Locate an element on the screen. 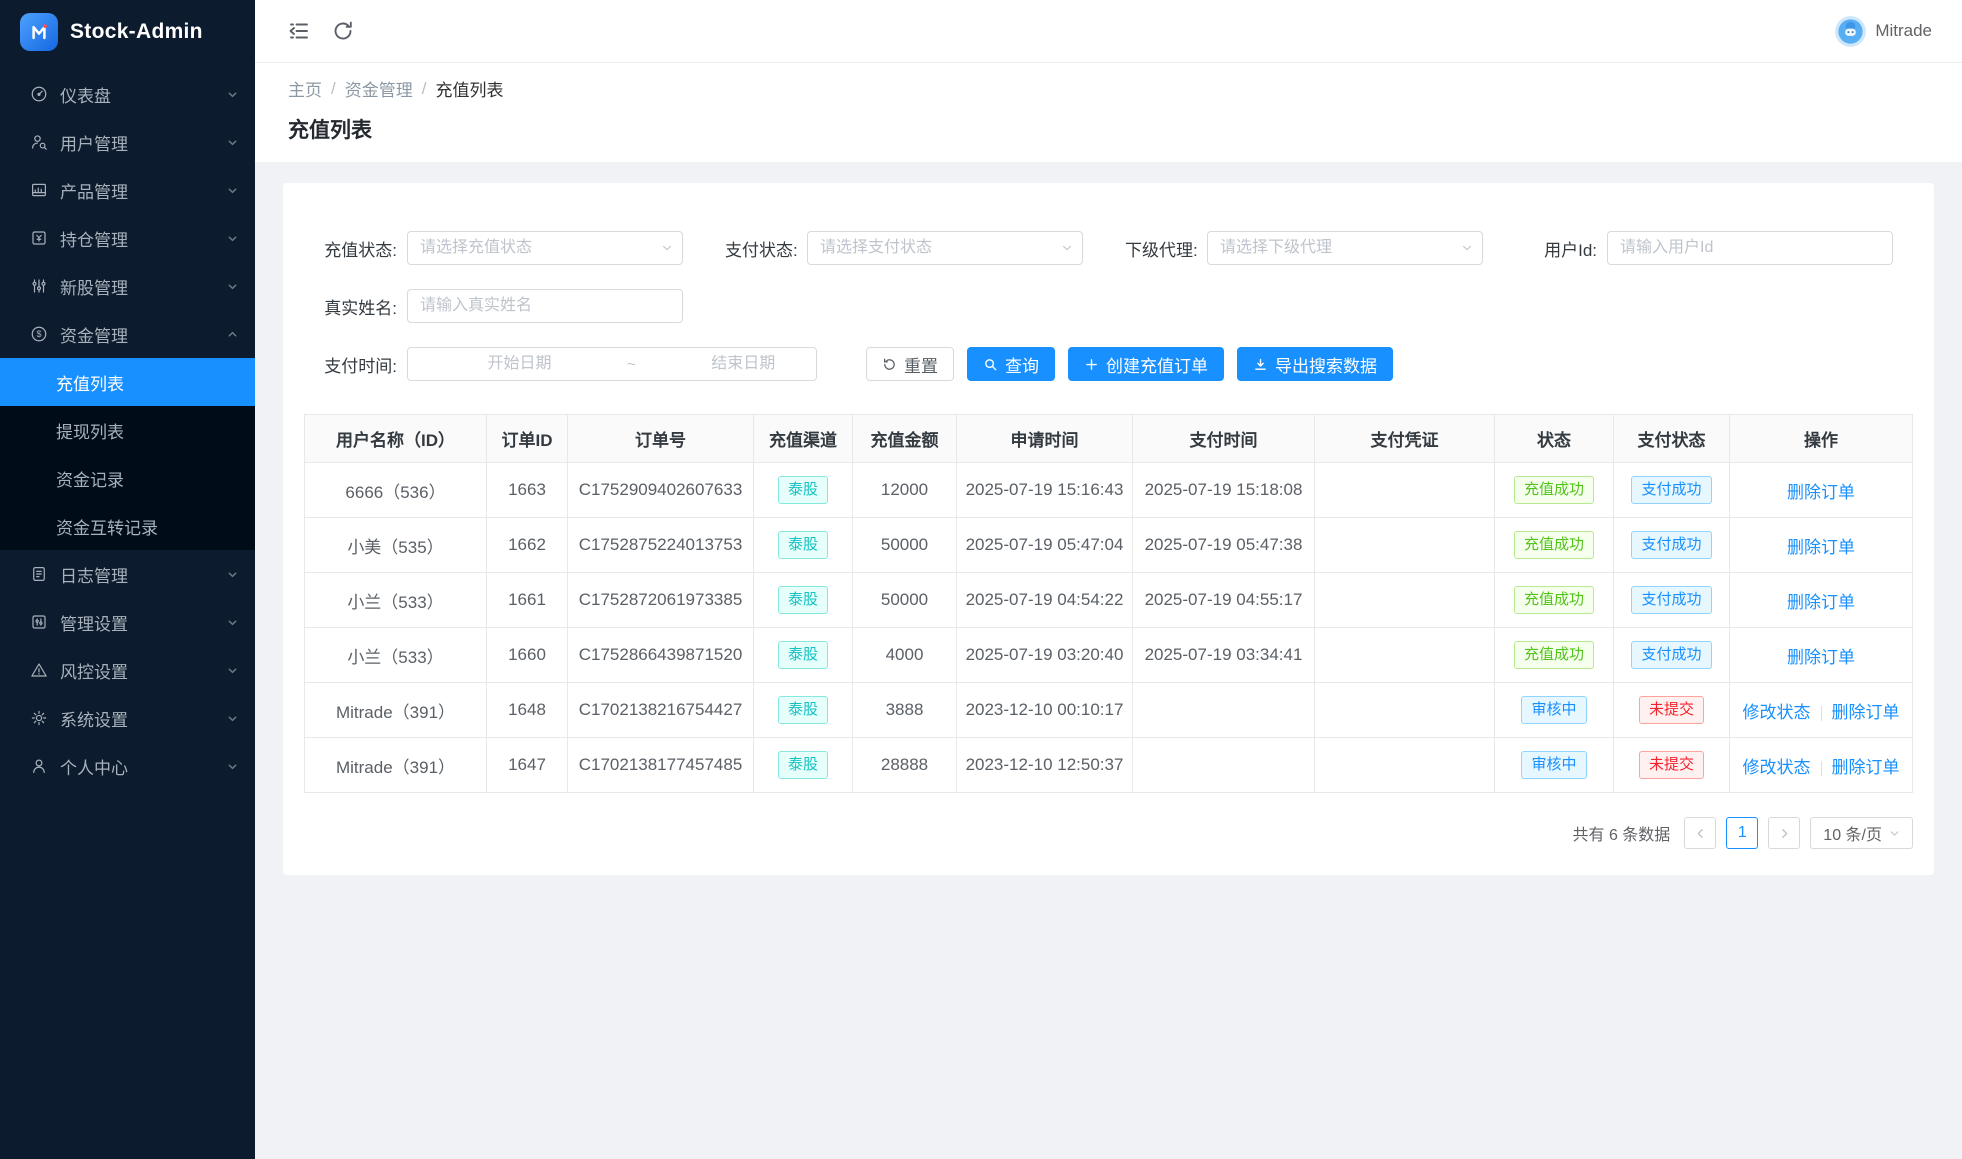 This screenshot has height=1159, width=1962. app-logo: Stock-Admin is located at coordinates (127, 32).